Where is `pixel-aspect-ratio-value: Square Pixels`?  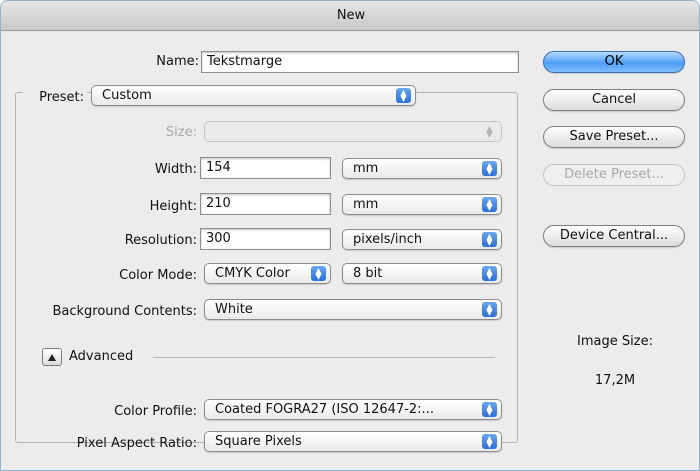 pixel-aspect-ratio-value: Square Pixels is located at coordinates (258, 441).